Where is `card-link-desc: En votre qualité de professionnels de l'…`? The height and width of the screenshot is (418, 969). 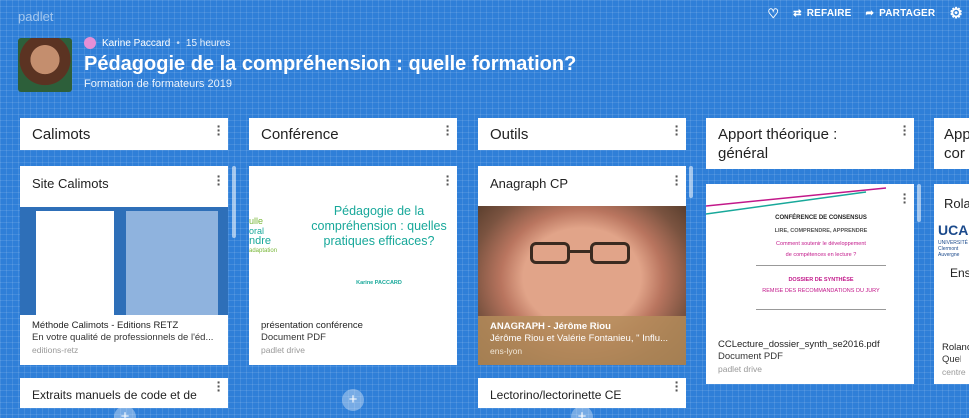
card-link-desc: En votre qualité de professionnels de l'… is located at coordinates (123, 337).